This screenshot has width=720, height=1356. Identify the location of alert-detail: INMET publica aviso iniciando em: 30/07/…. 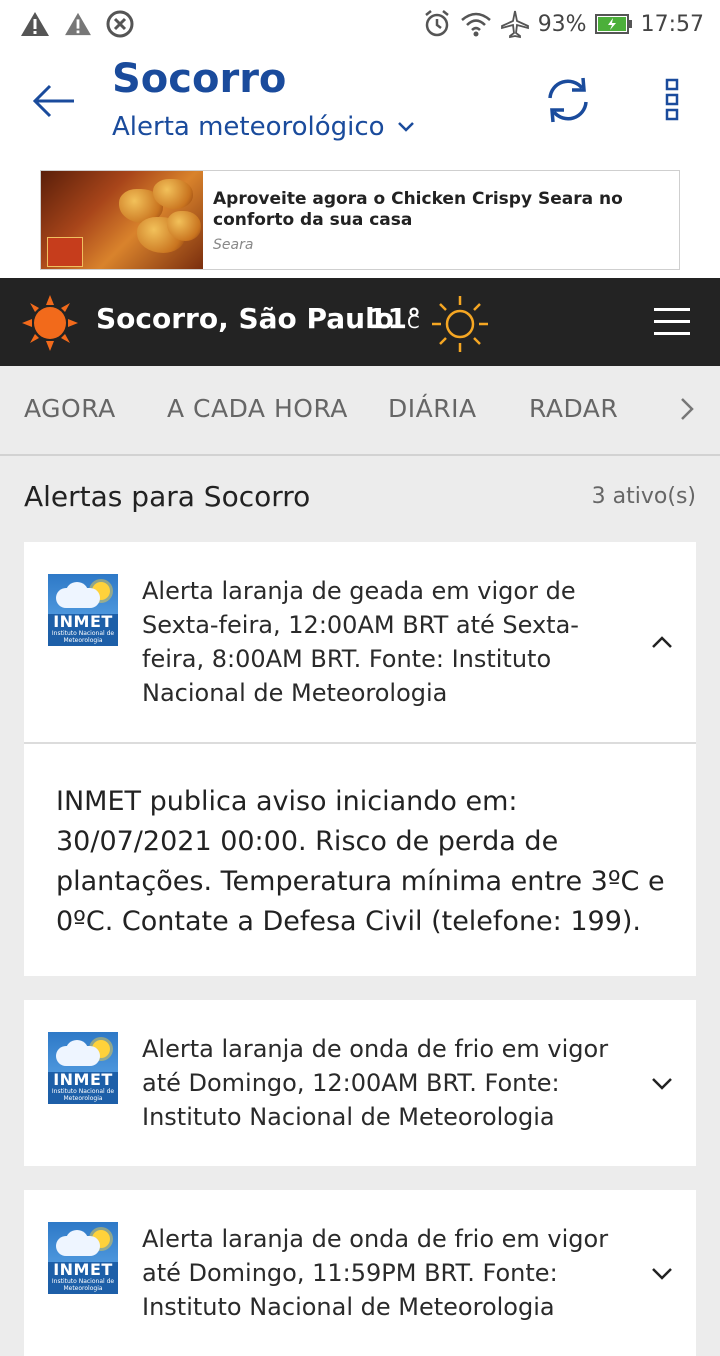
(360, 861).